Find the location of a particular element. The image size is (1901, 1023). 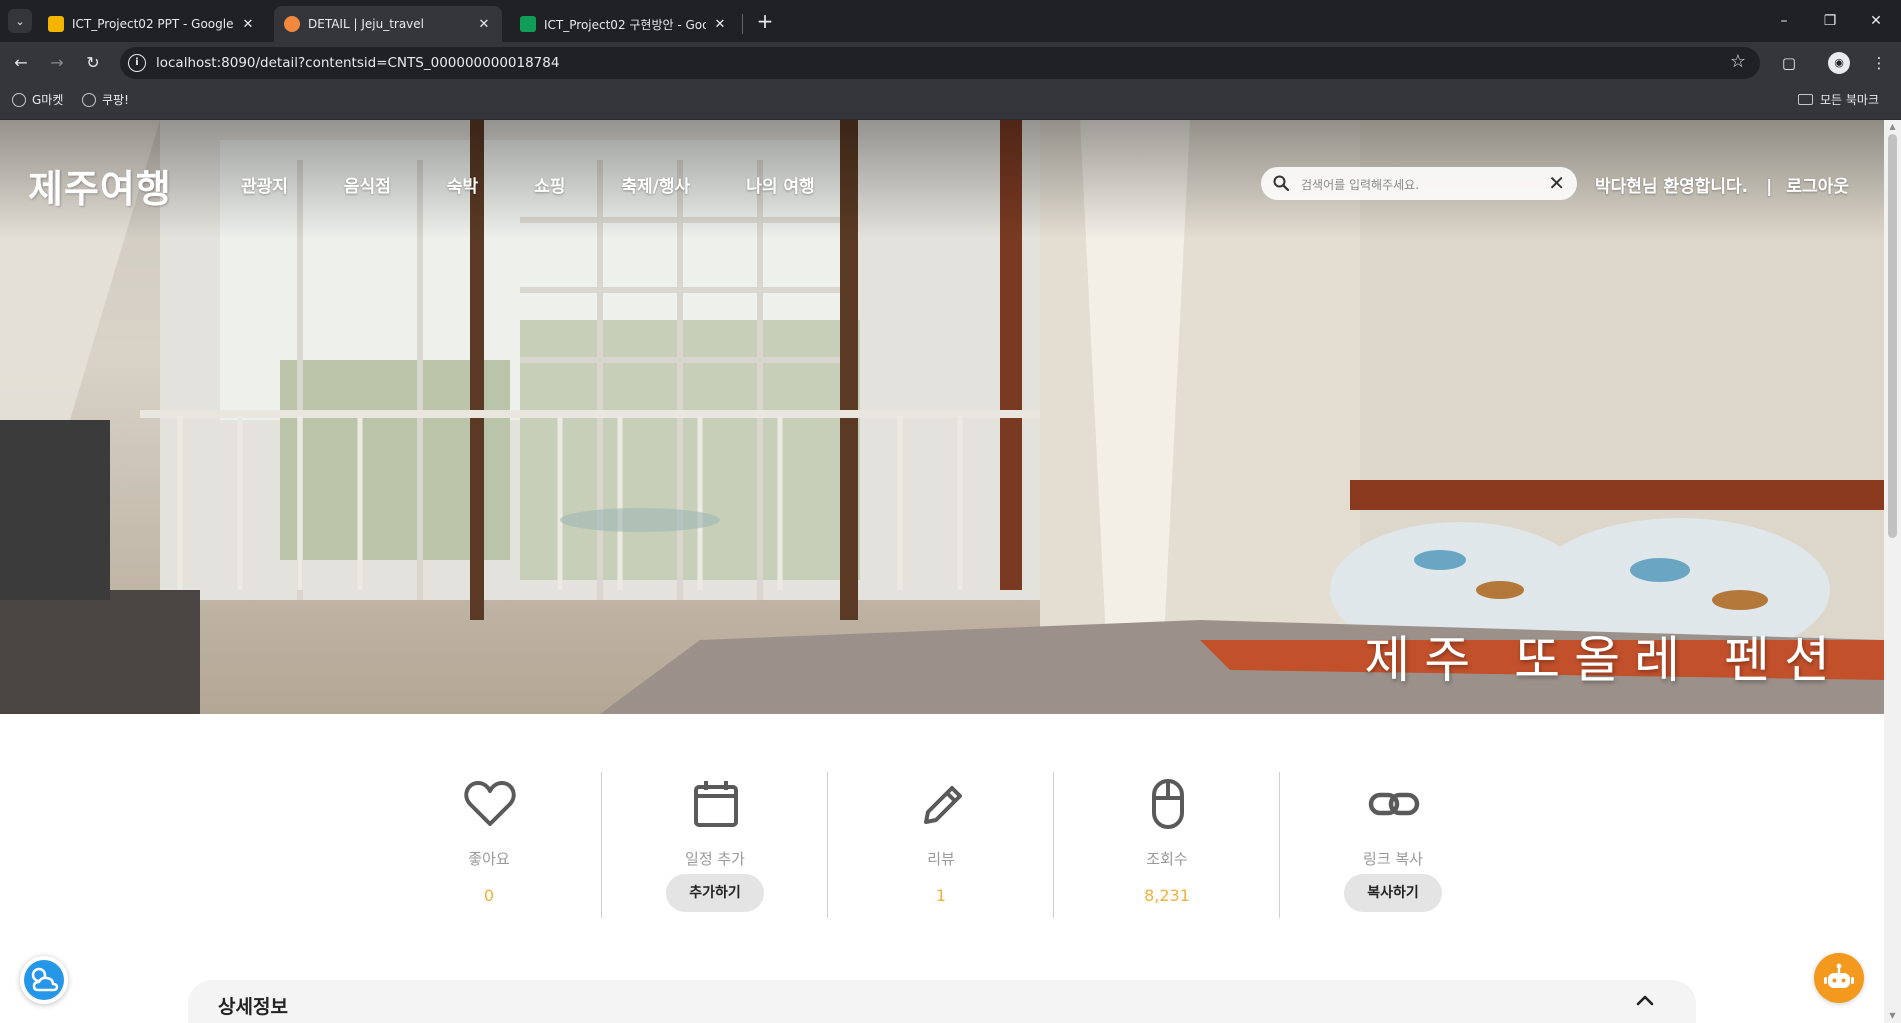

chatbot-button is located at coordinates (1839, 978).